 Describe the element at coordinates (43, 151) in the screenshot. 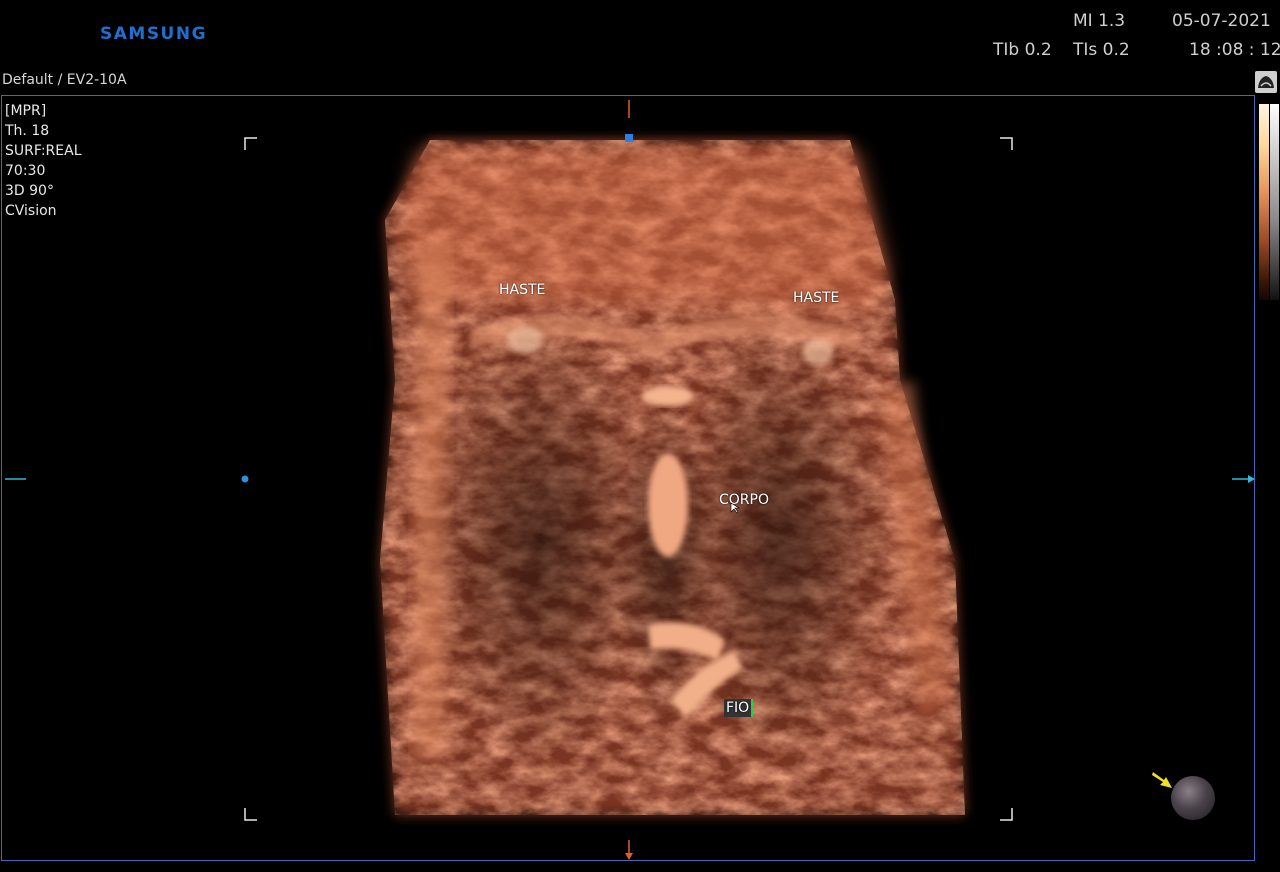

I see `param-surface: SURF:REAL` at that location.